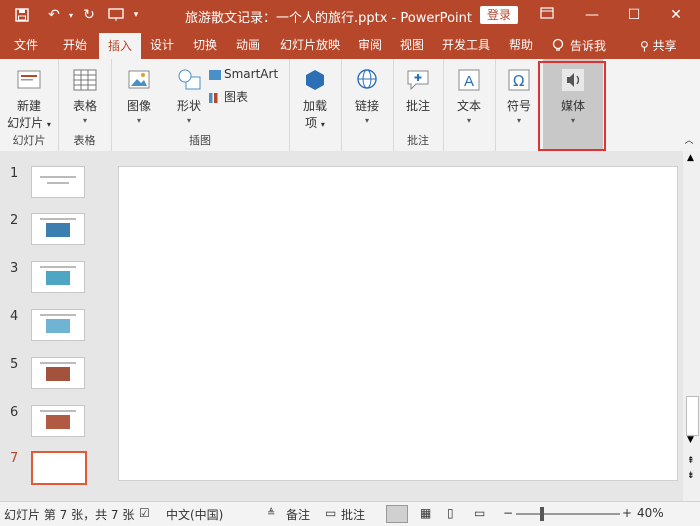 The image size is (700, 526). What do you see at coordinates (144, 513) in the screenshot?
I see `spellcheck-icon: ☑` at bounding box center [144, 513].